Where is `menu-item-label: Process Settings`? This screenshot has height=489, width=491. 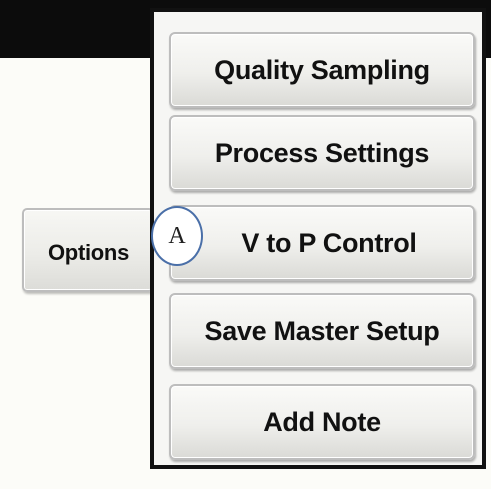
menu-item-label: Process Settings is located at coordinates (322, 152).